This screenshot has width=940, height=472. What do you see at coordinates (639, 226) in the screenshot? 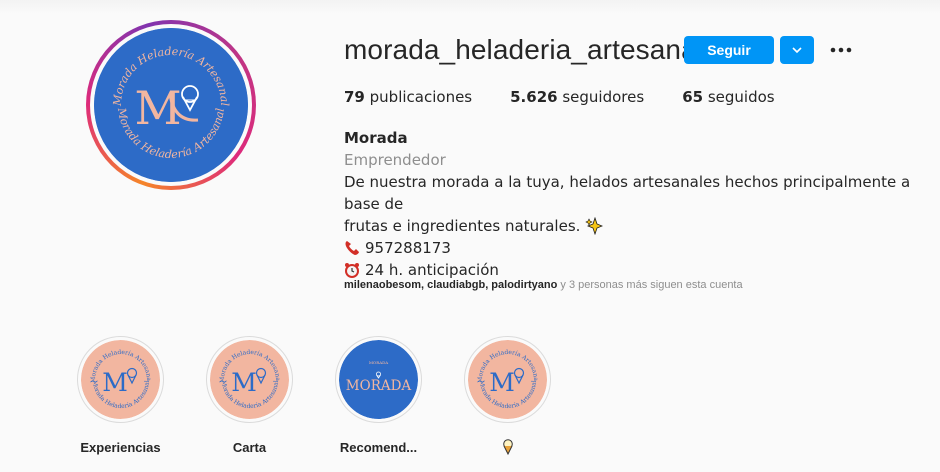
I see `bio-description-line-2-row: frutas e ingredientes naturales.` at bounding box center [639, 226].